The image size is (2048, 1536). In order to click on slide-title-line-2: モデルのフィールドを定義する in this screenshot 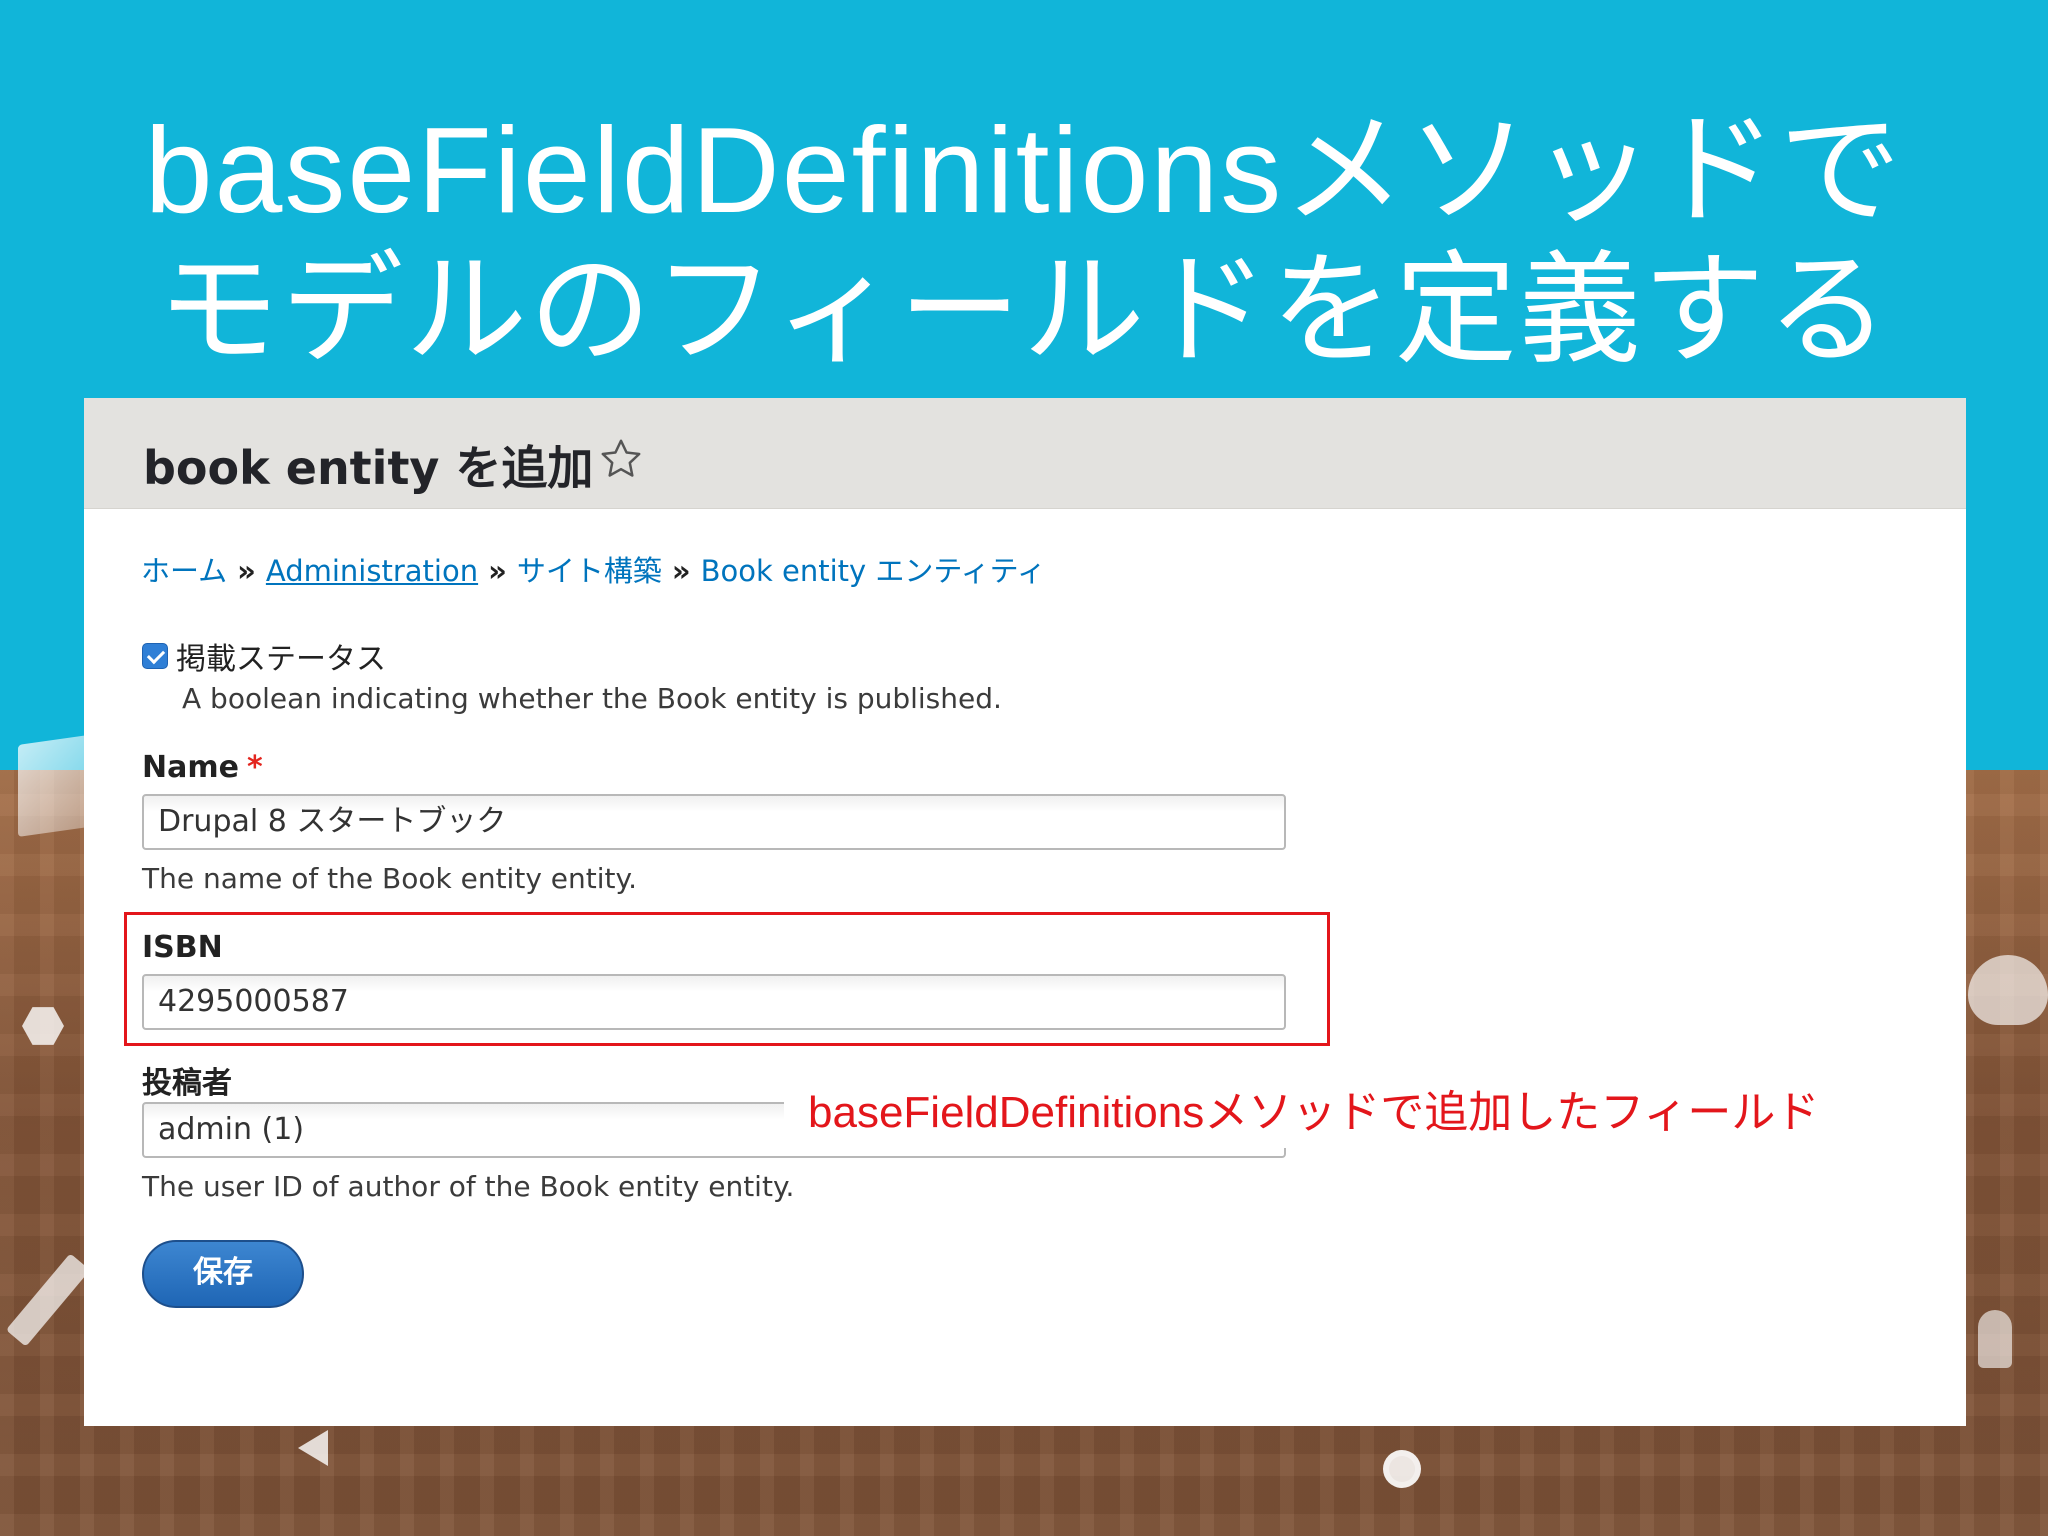, I will do `click(1024, 310)`.